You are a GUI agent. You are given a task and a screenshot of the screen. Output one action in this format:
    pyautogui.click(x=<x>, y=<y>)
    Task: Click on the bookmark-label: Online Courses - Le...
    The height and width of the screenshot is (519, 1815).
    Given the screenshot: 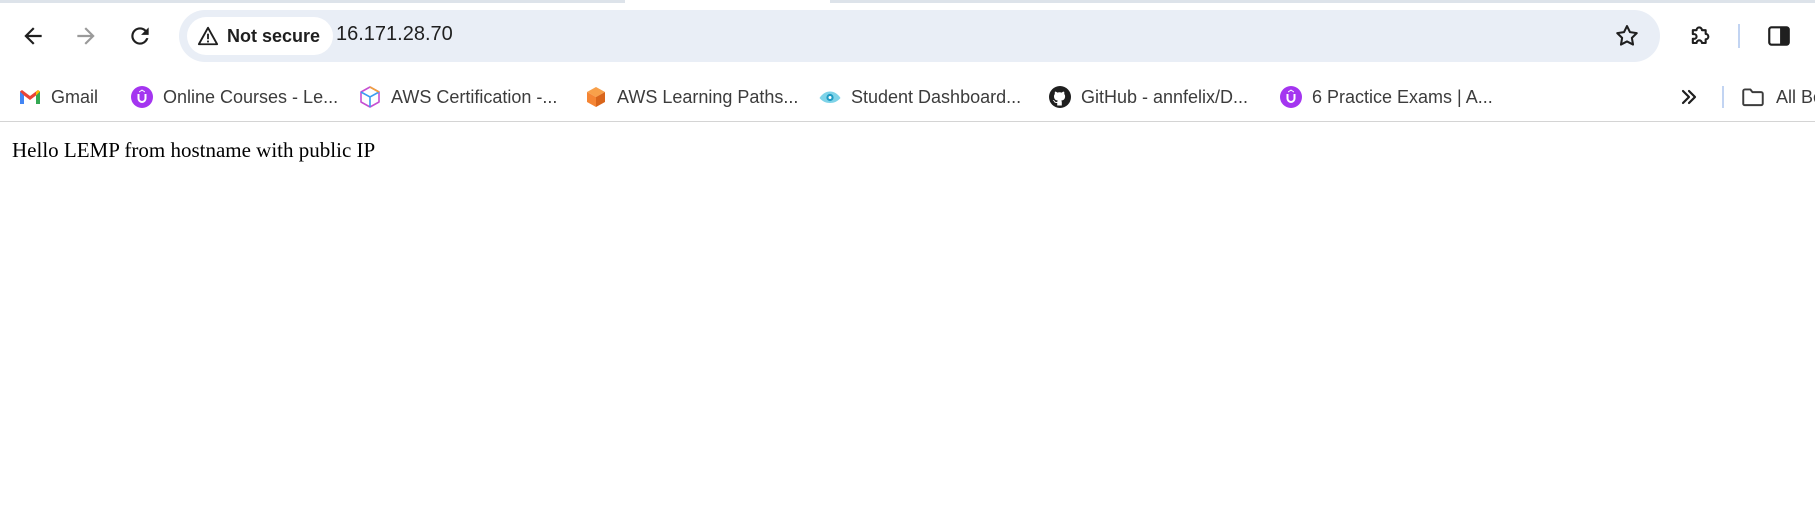 What is the action you would take?
    pyautogui.click(x=251, y=96)
    